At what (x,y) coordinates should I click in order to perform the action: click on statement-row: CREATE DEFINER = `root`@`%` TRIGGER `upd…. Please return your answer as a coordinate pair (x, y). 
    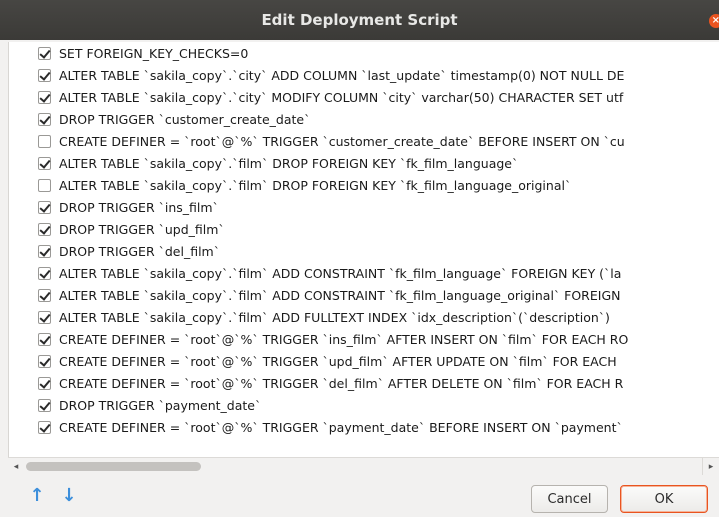
    Looking at the image, I should click on (364, 361).